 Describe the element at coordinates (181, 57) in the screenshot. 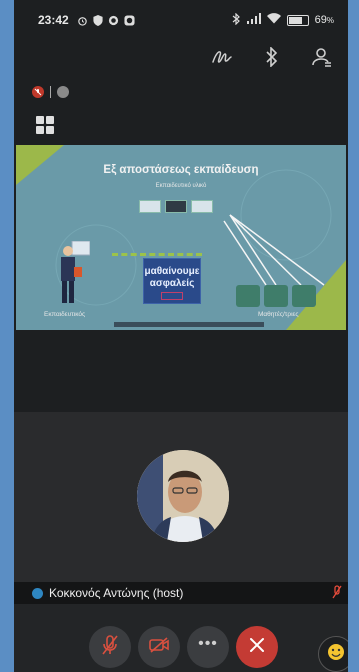

I see `meeting-toolbar` at that location.